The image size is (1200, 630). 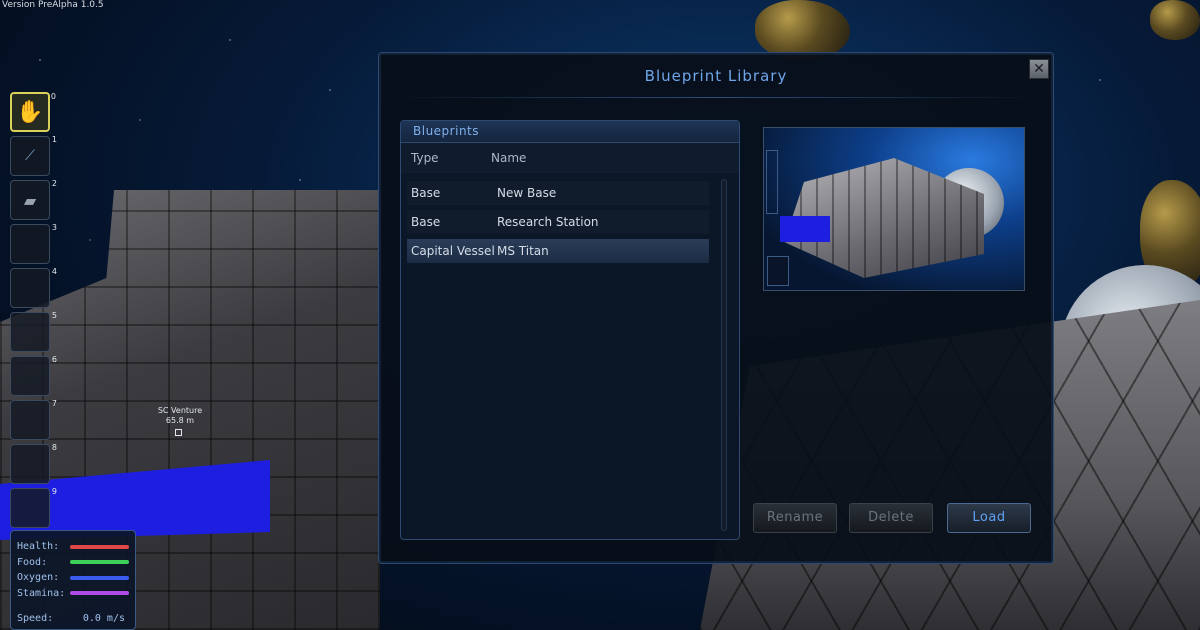 I want to click on slot-number: 8, so click(x=54, y=447).